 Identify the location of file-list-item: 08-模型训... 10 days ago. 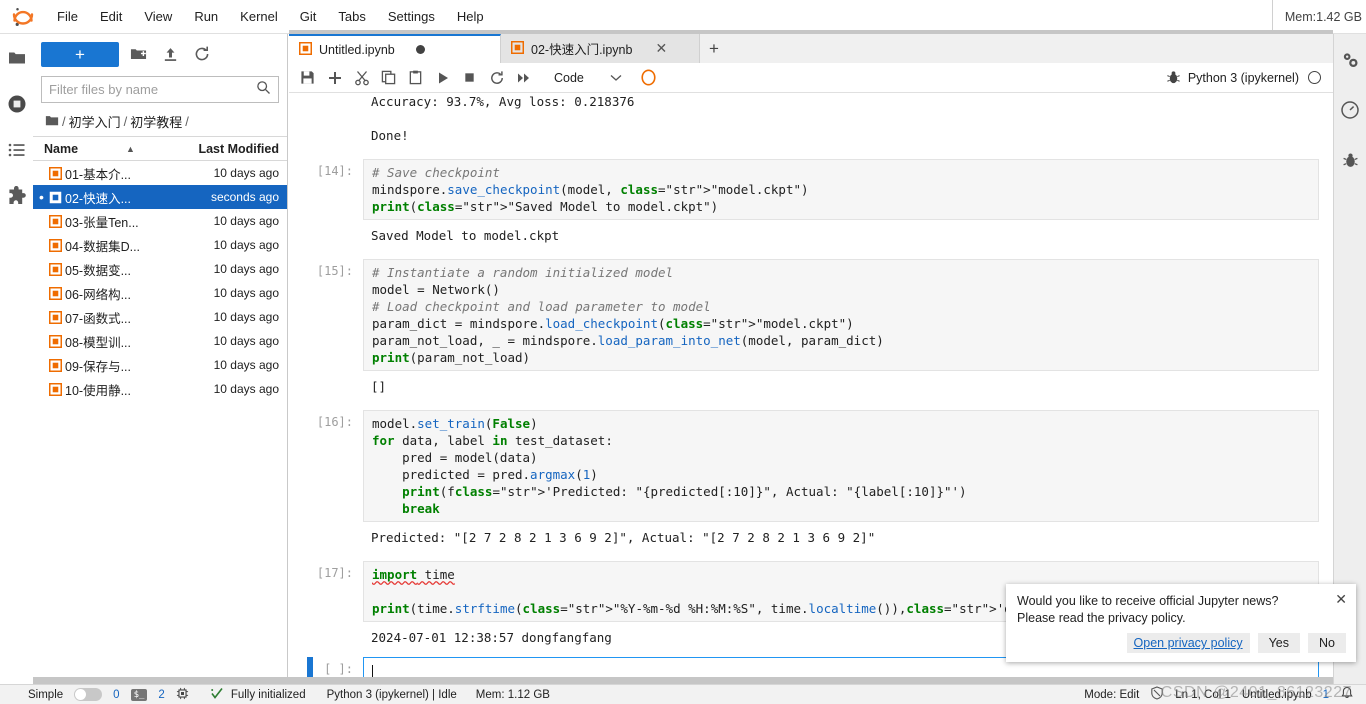
(160, 341).